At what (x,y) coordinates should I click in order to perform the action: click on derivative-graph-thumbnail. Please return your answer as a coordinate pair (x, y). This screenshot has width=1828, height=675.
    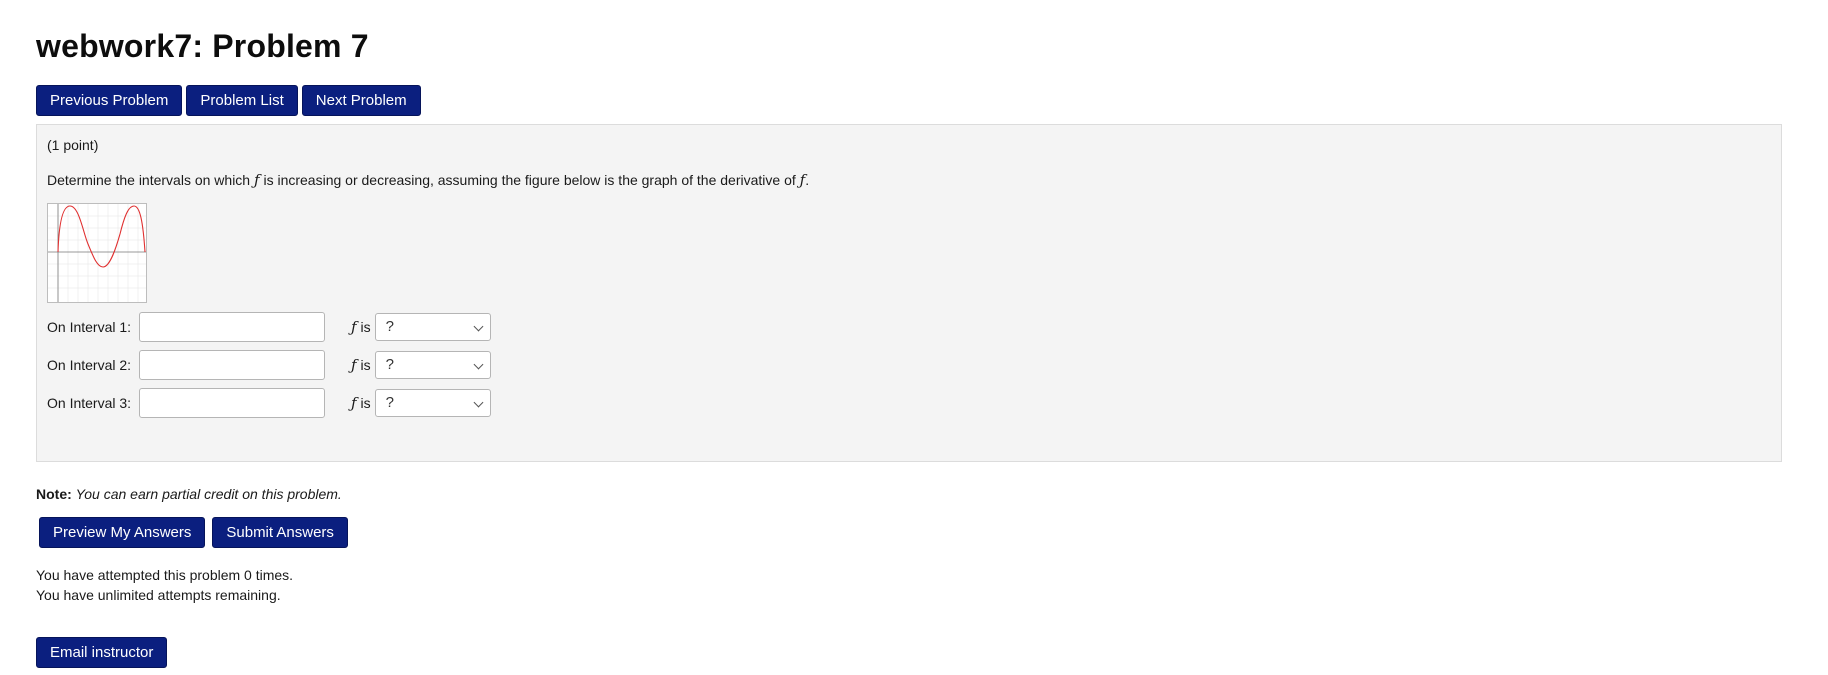
    Looking at the image, I should click on (97, 253).